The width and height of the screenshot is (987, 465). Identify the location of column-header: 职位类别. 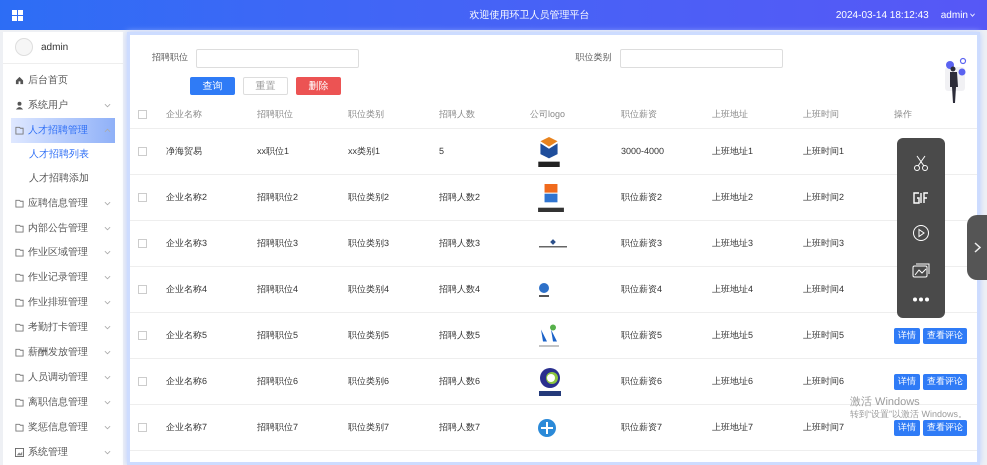
(366, 114).